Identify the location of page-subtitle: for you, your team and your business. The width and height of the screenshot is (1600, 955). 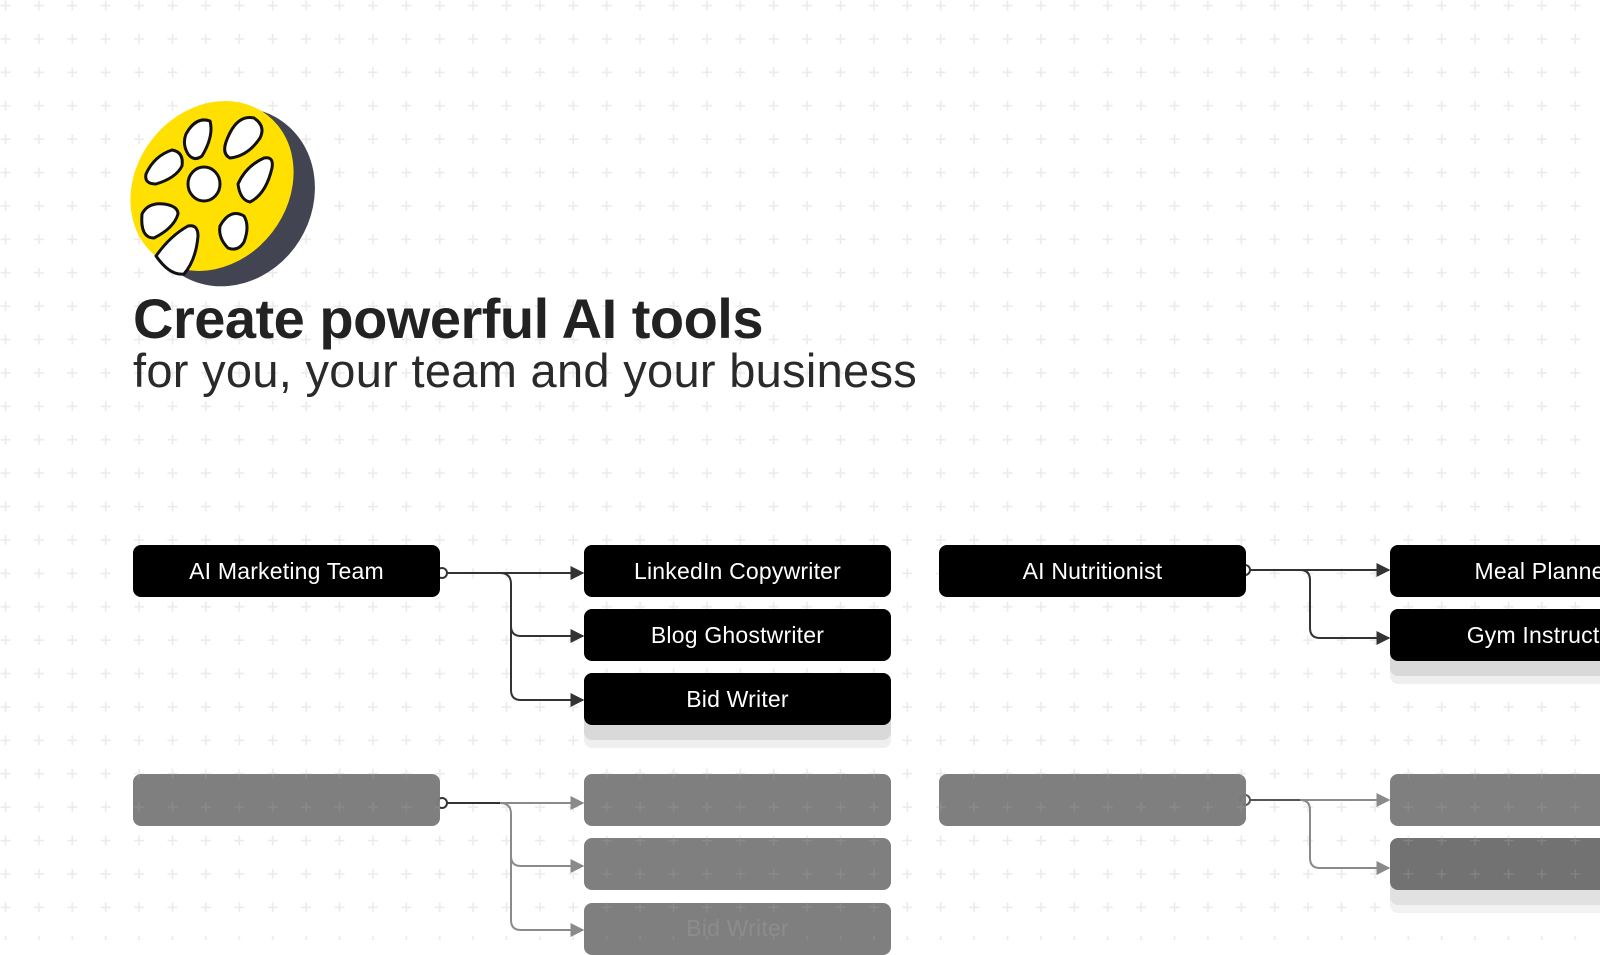
(525, 370).